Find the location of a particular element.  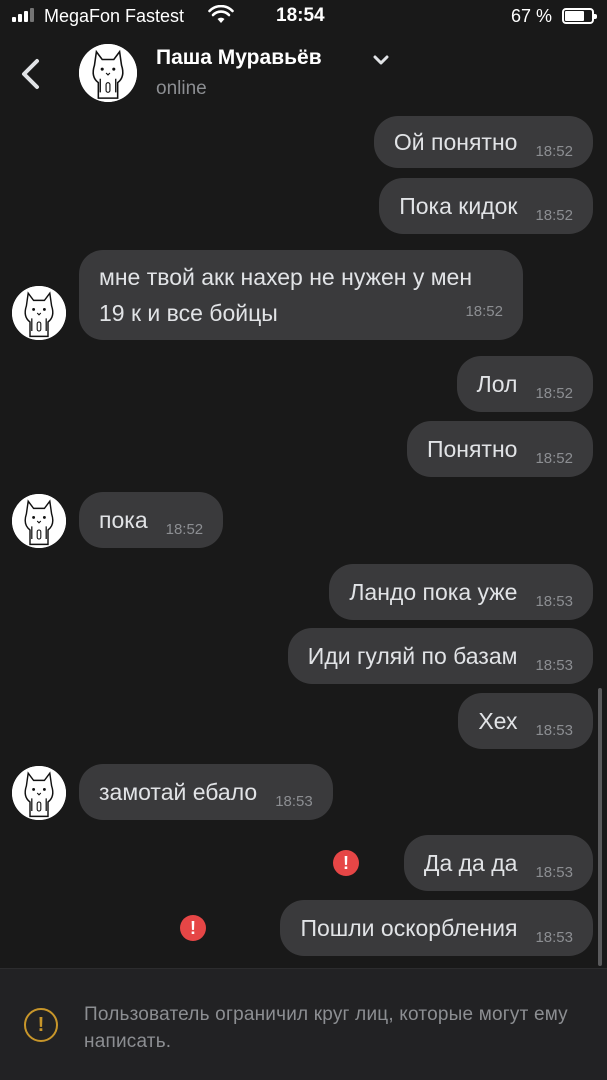

incoming-message: пока 18:52 is located at coordinates (151, 520).